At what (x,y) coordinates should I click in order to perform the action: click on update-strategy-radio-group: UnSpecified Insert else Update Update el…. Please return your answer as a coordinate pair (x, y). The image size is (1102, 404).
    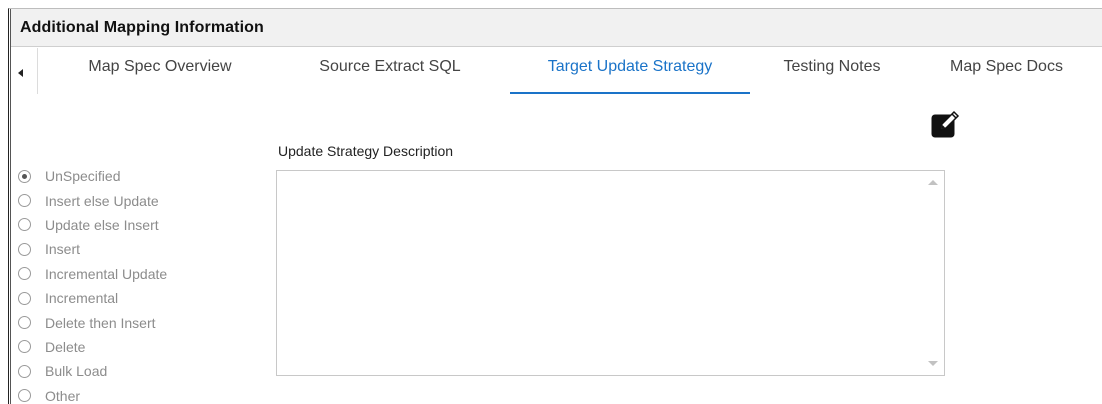
    Looking at the image, I should click on (92, 284).